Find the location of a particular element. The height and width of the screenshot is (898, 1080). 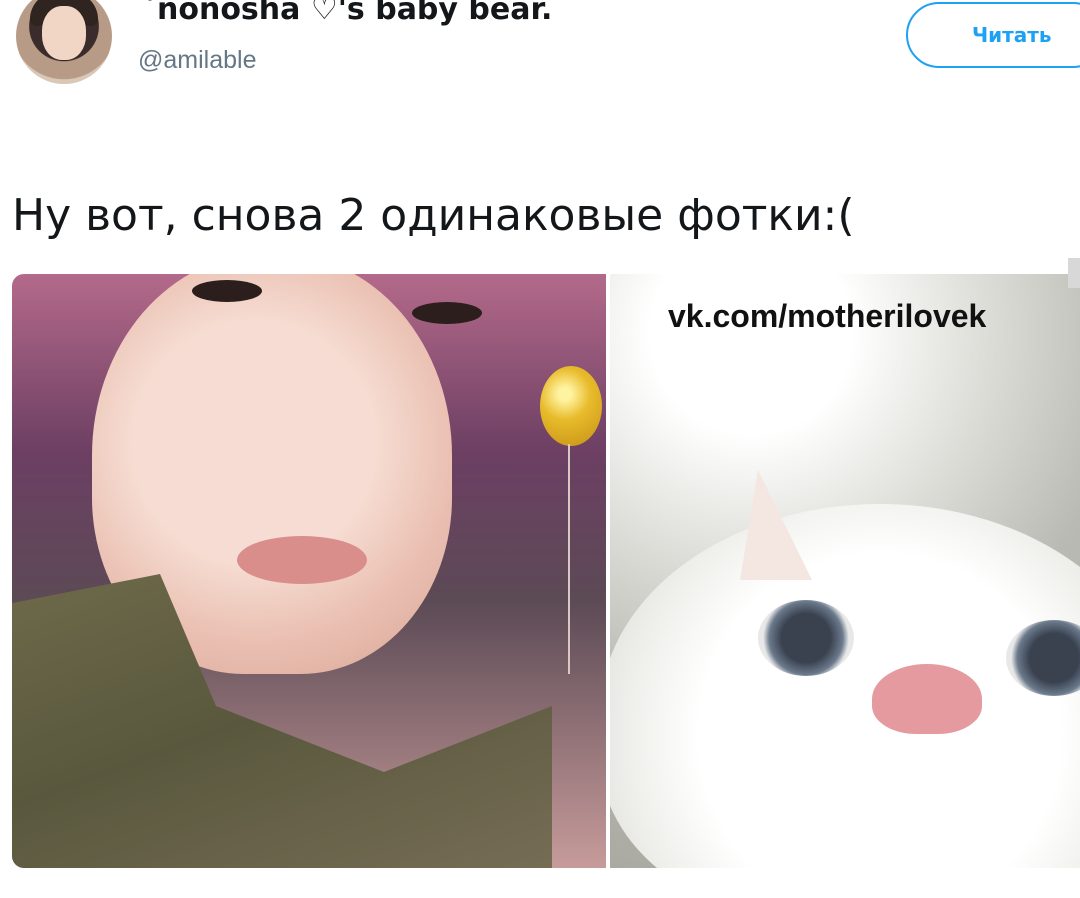

author-display-name: `nonosha ♡'s baby bear. is located at coordinates (347, 13).